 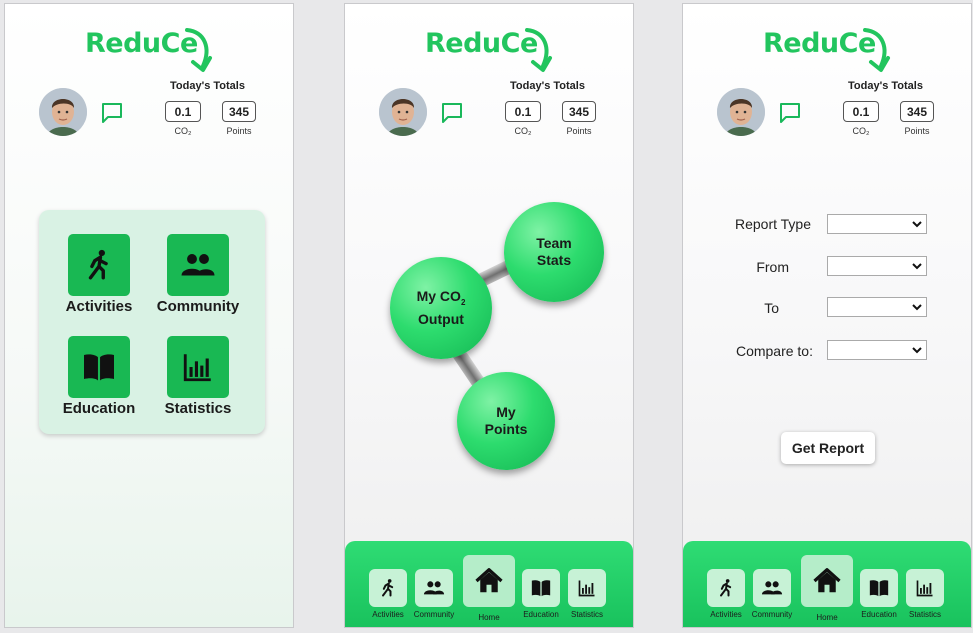 What do you see at coordinates (441, 318) in the screenshot?
I see `my-co2-suffix: Output` at bounding box center [441, 318].